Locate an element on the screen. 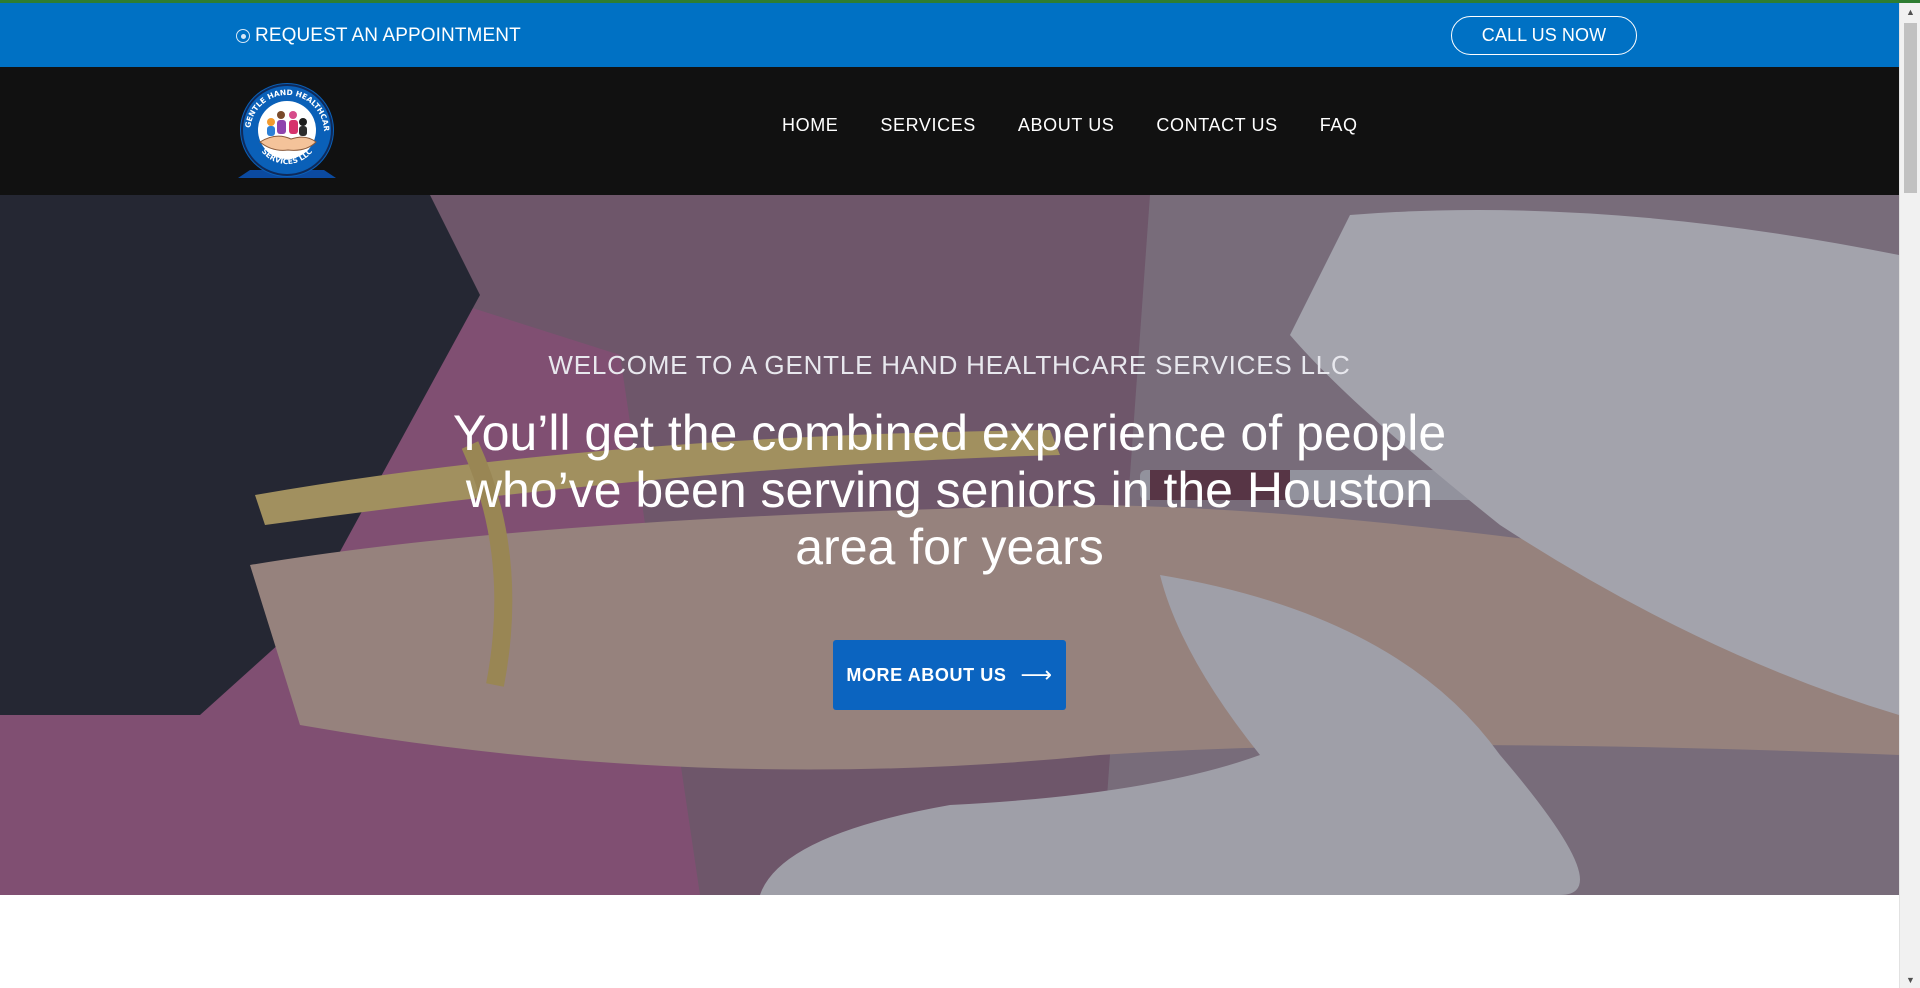  primary-nav: HOME SERVICES ABOUT US CONTACT US FAQ is located at coordinates (1070, 125).